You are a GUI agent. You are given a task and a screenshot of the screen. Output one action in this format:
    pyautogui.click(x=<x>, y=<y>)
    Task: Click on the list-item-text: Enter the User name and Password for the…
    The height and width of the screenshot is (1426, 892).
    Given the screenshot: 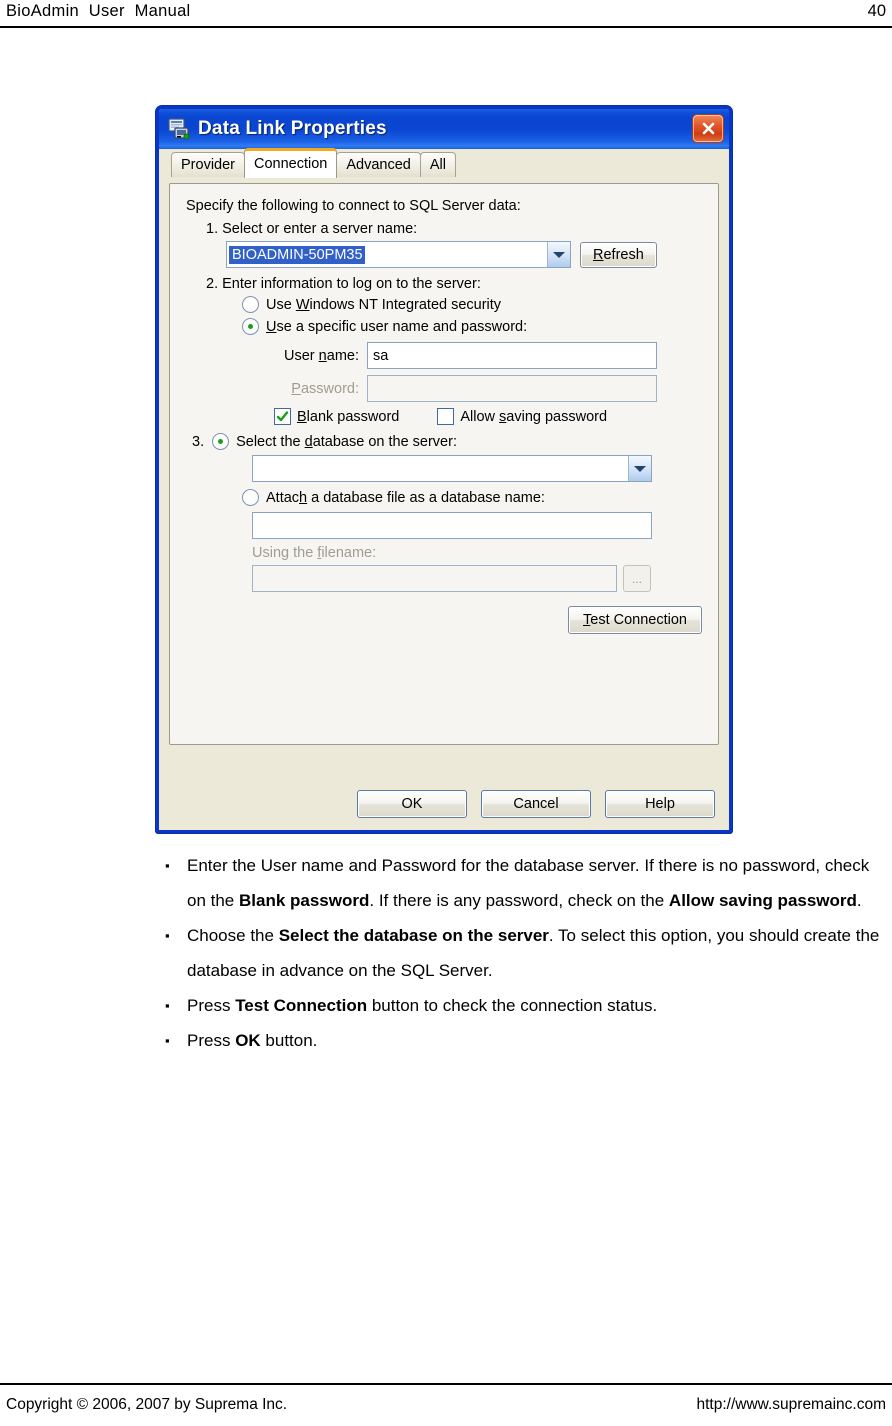 What is the action you would take?
    pyautogui.click(x=528, y=883)
    